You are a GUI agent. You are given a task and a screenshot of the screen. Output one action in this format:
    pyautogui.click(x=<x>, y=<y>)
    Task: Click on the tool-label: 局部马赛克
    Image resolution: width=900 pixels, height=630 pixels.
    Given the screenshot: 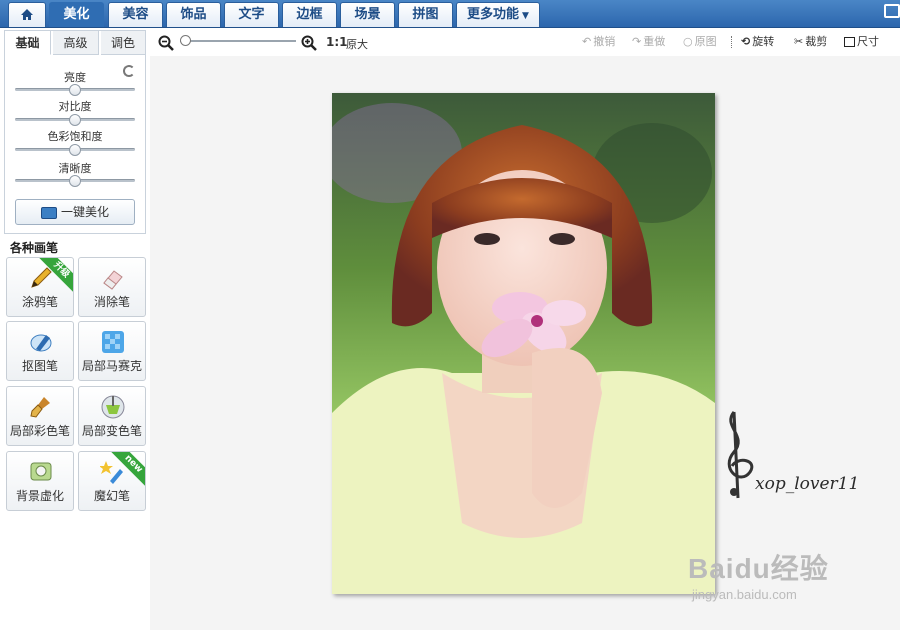 What is the action you would take?
    pyautogui.click(x=111, y=366)
    